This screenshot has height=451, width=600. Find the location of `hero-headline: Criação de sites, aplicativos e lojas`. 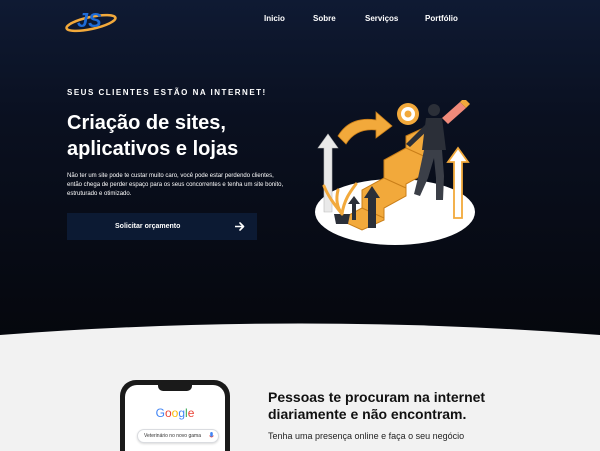

hero-headline: Criação de sites, aplicativos e lojas is located at coordinates (187, 136).